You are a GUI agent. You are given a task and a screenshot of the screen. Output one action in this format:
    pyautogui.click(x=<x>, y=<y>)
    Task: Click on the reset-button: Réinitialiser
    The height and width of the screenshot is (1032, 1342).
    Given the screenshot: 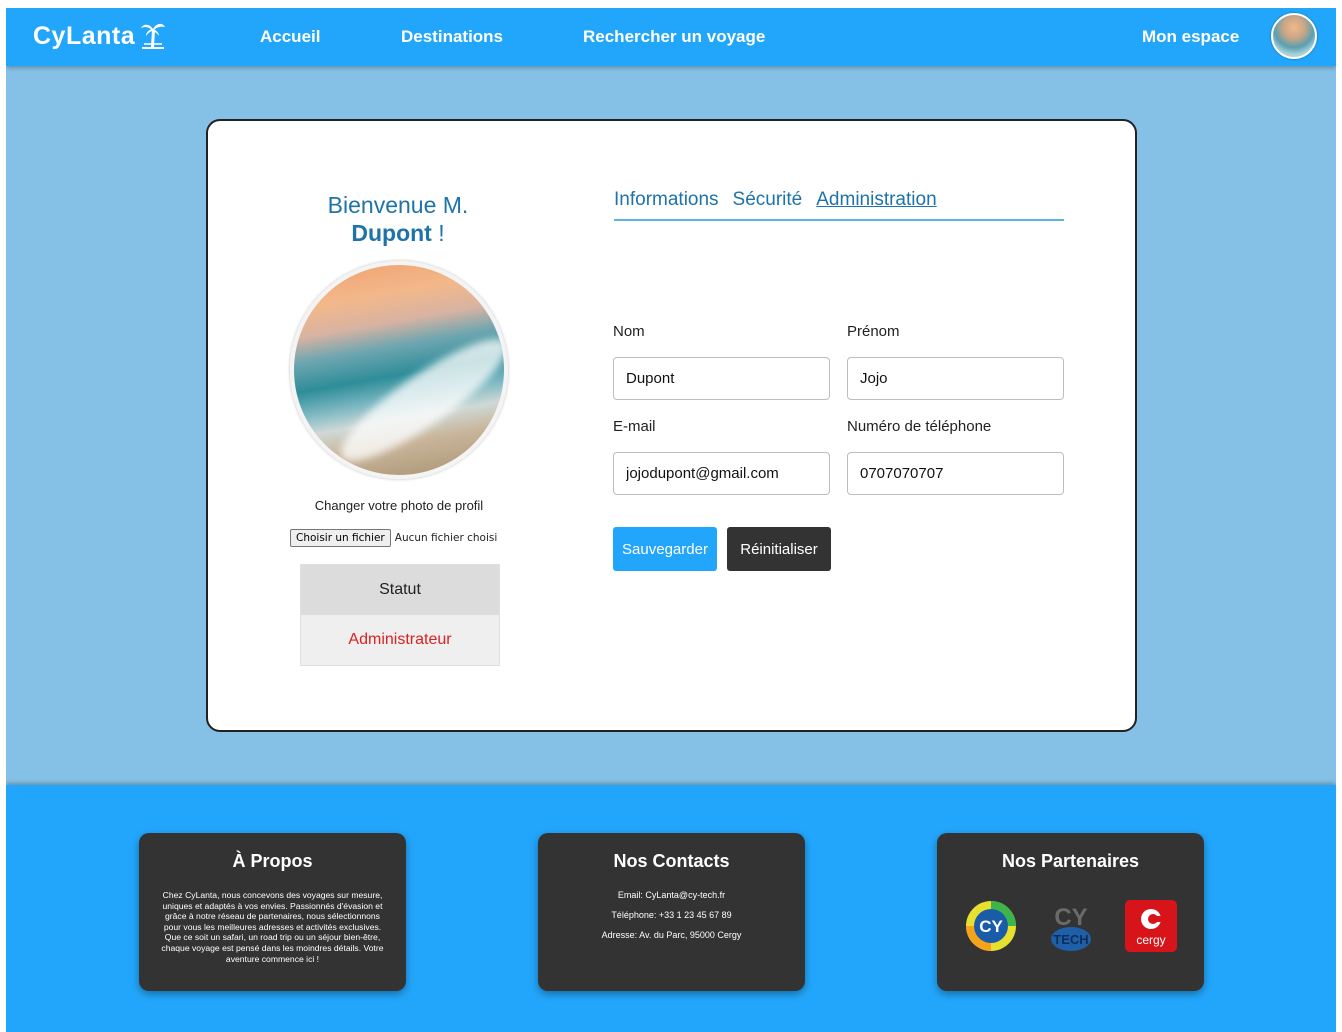 What is the action you would take?
    pyautogui.click(x=779, y=549)
    